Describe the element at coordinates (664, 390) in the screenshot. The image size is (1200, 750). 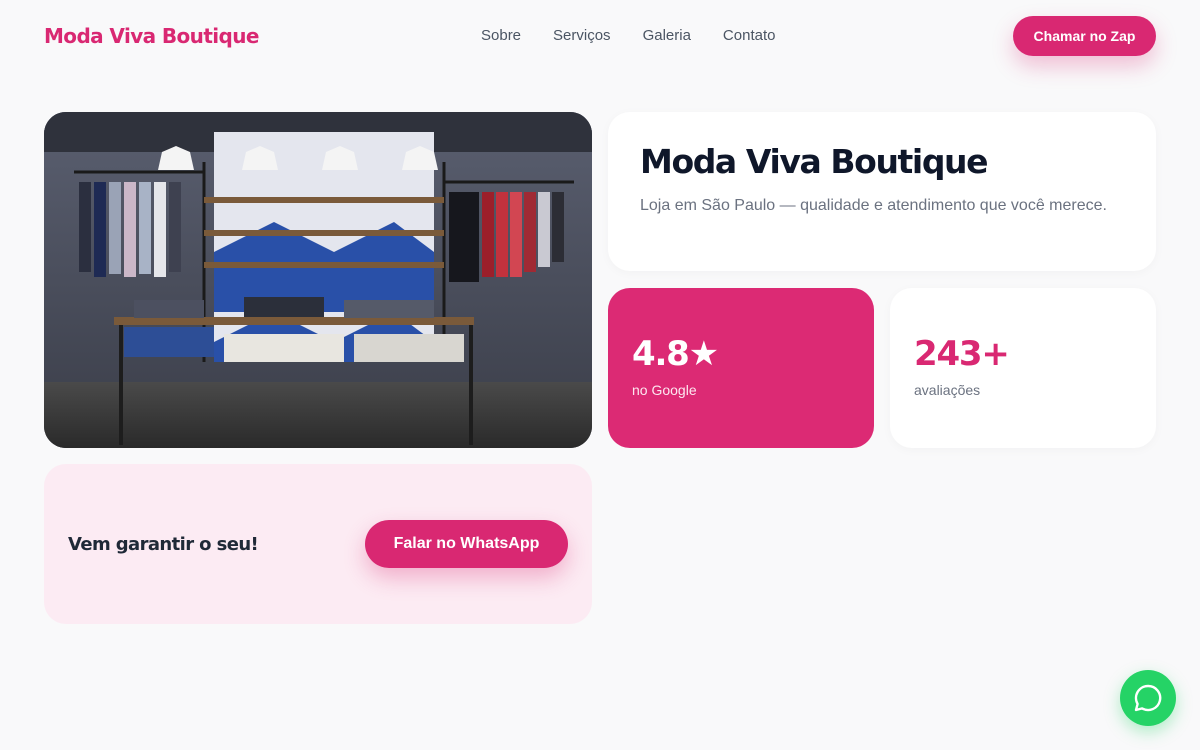
I see `rating-label: no Google` at that location.